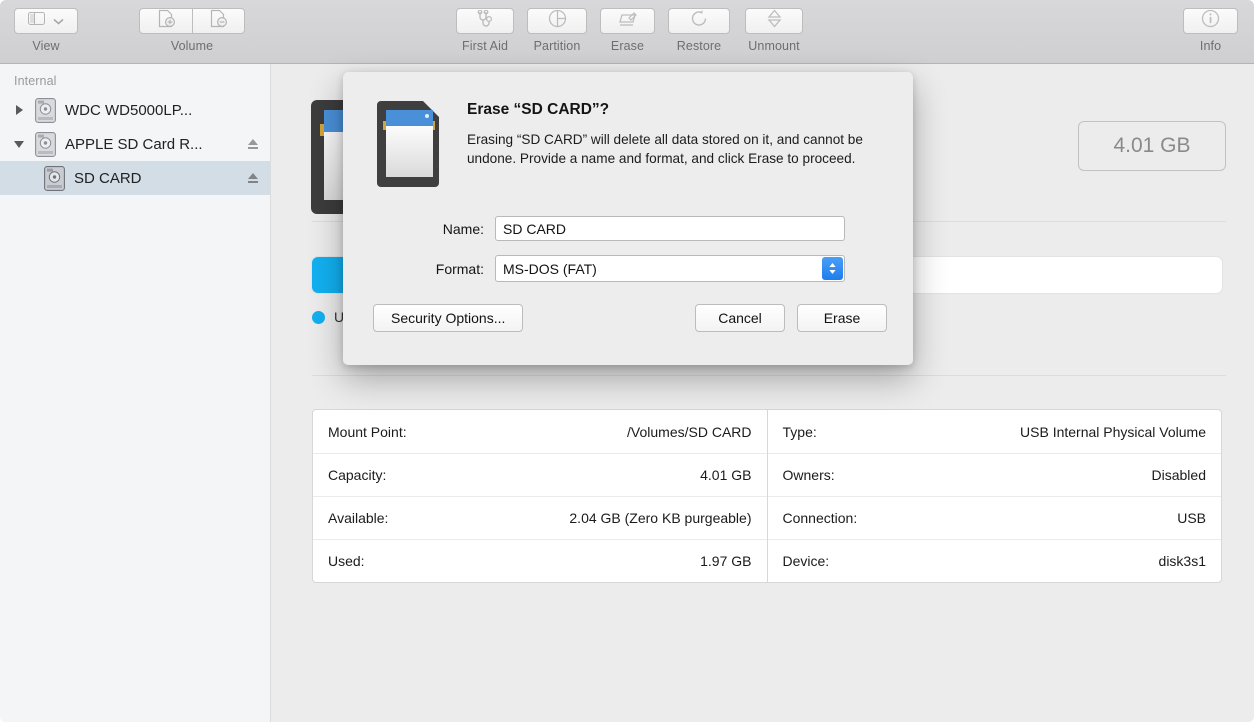 Image resolution: width=1254 pixels, height=722 pixels. I want to click on divider-bottom, so click(769, 375).